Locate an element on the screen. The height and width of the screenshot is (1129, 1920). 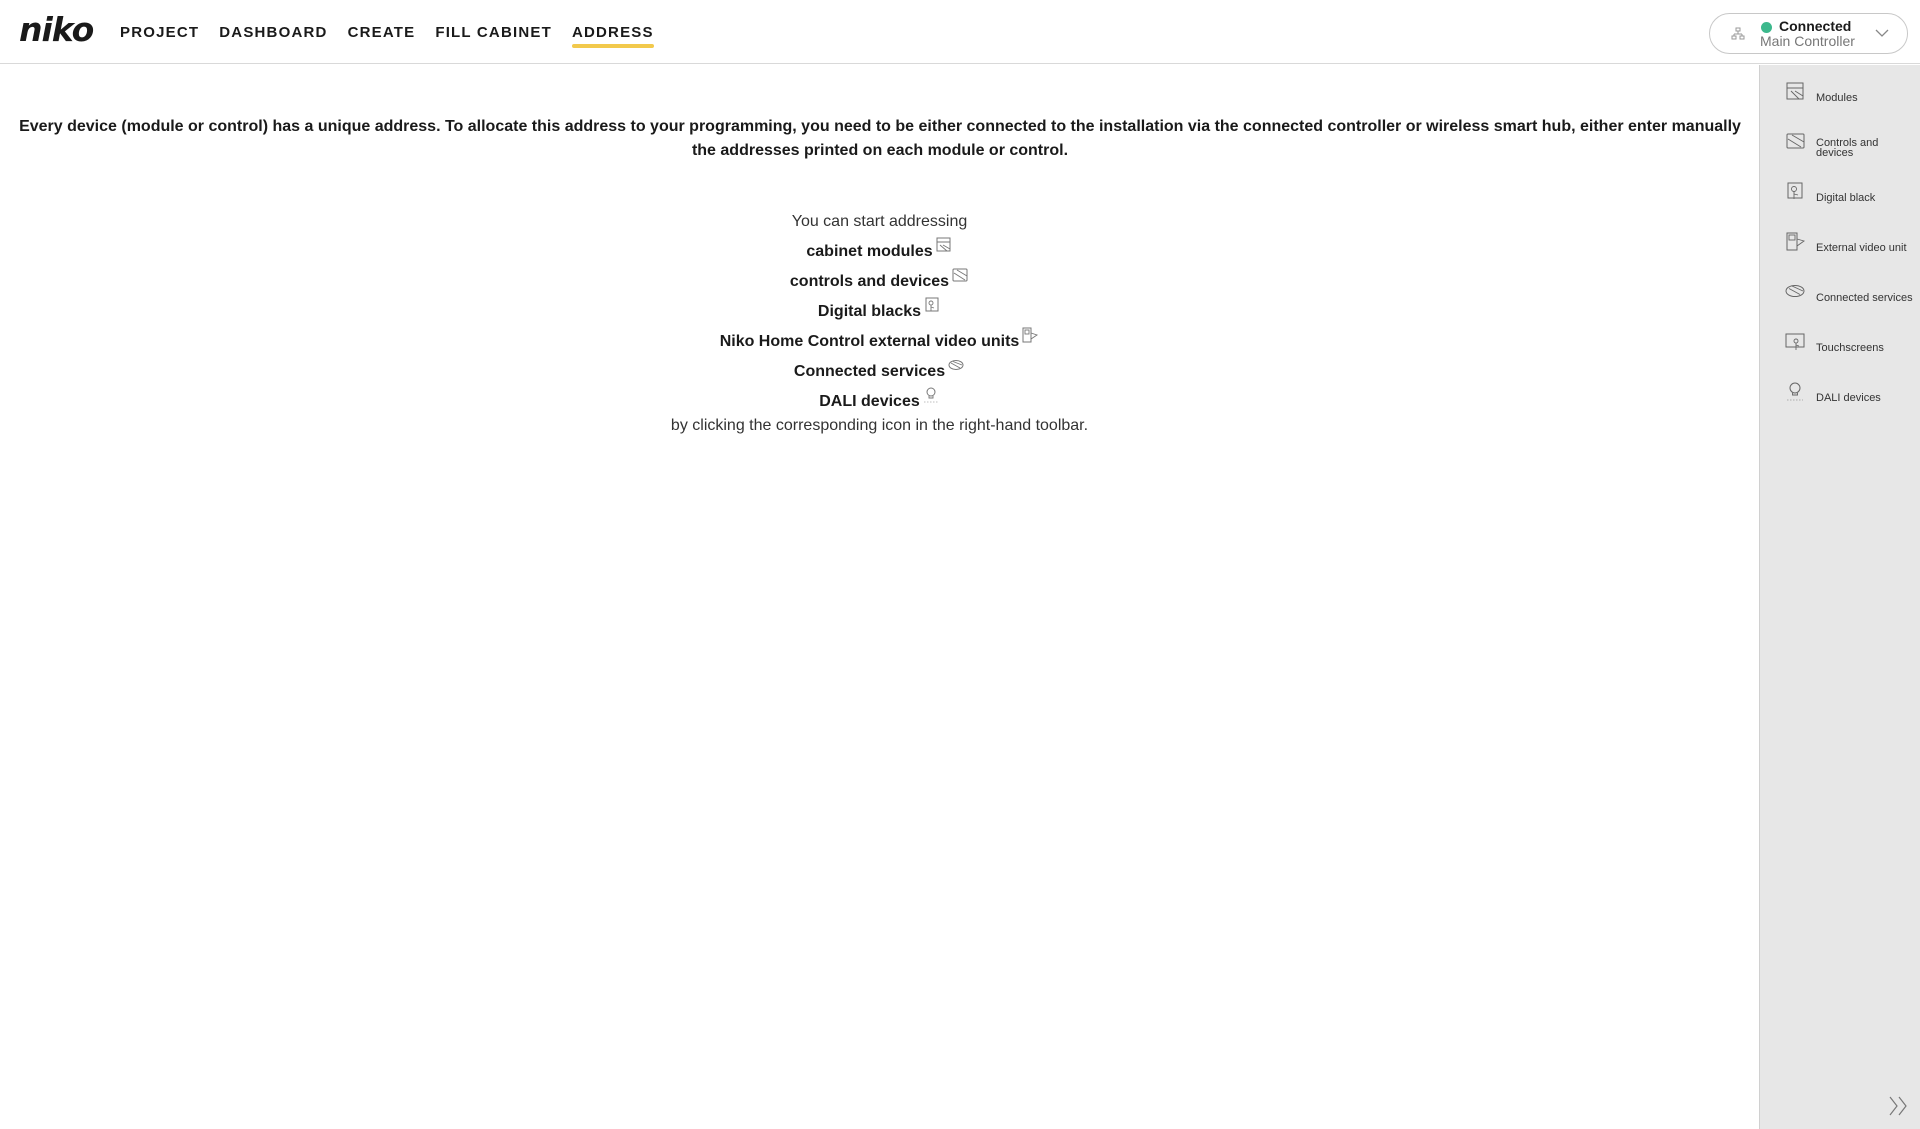
toolbar-item-touchscreens: Touchscreens is located at coordinates (1840, 348).